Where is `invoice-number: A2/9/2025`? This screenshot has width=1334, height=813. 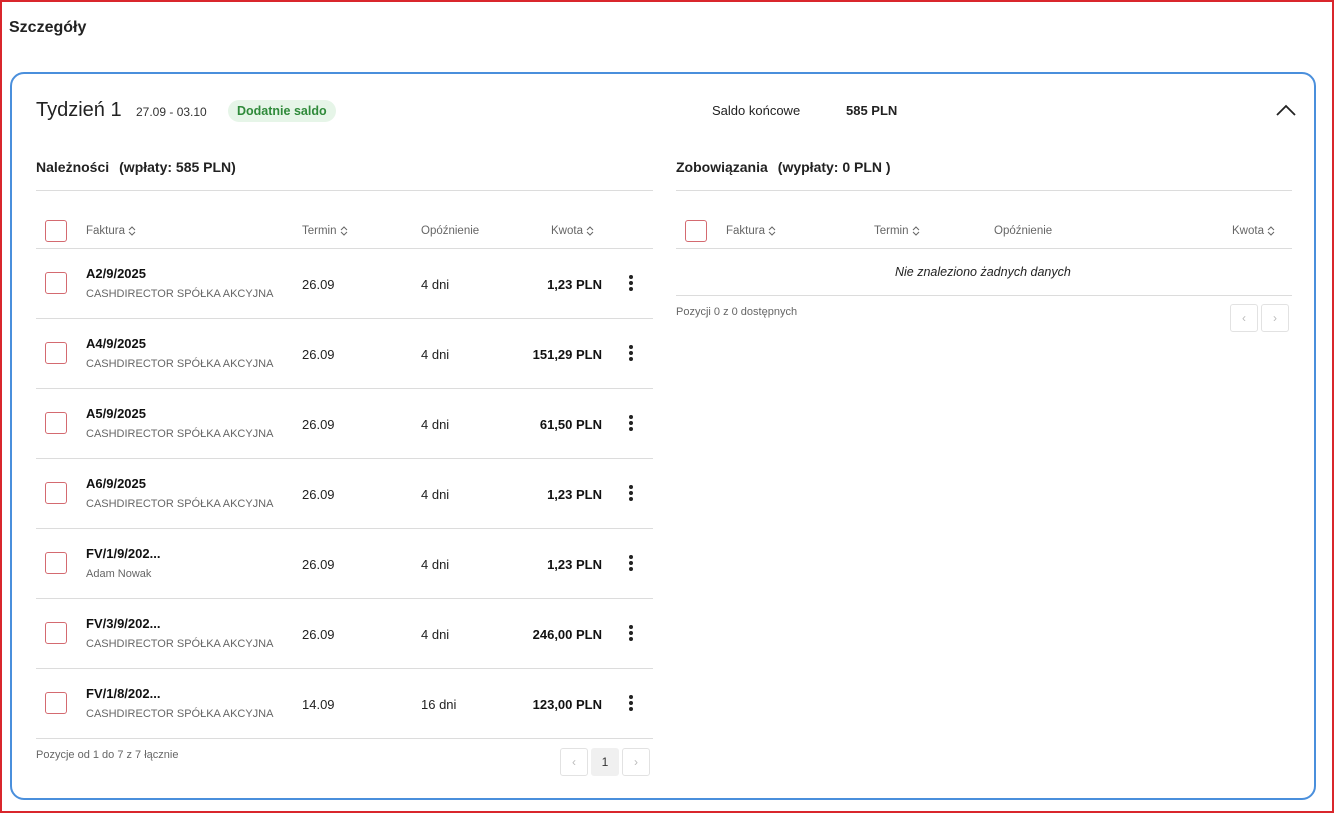
invoice-number: A2/9/2025 is located at coordinates (116, 273).